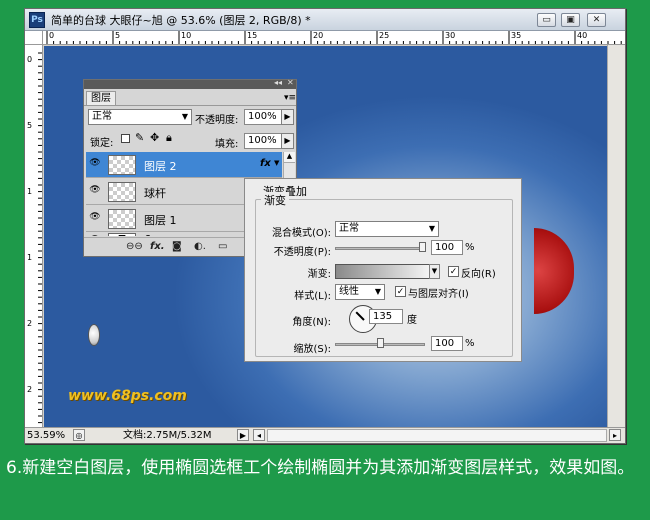 The image size is (650, 520). Describe the element at coordinates (102, 143) in the screenshot. I see `lock-label: 锁定:` at that location.